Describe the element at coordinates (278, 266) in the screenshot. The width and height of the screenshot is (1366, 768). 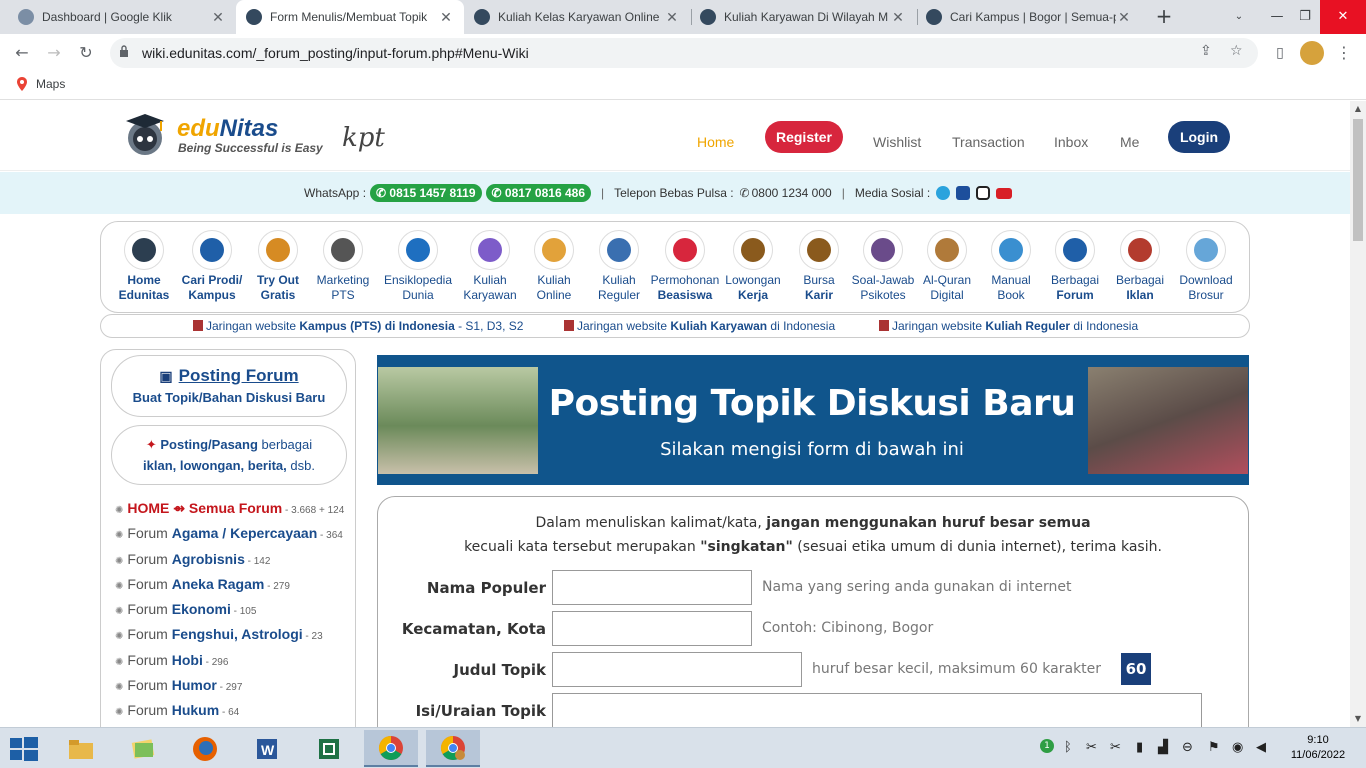
I see `icon-menu-item: Try Out Gratis` at that location.